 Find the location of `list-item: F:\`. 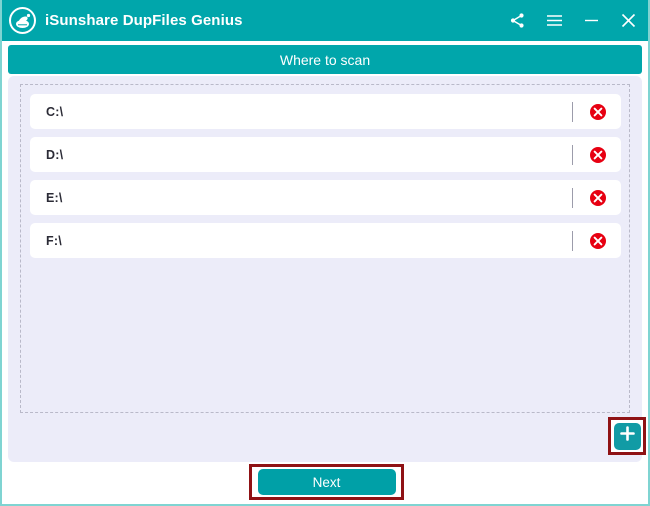

list-item: F:\ is located at coordinates (325, 240).